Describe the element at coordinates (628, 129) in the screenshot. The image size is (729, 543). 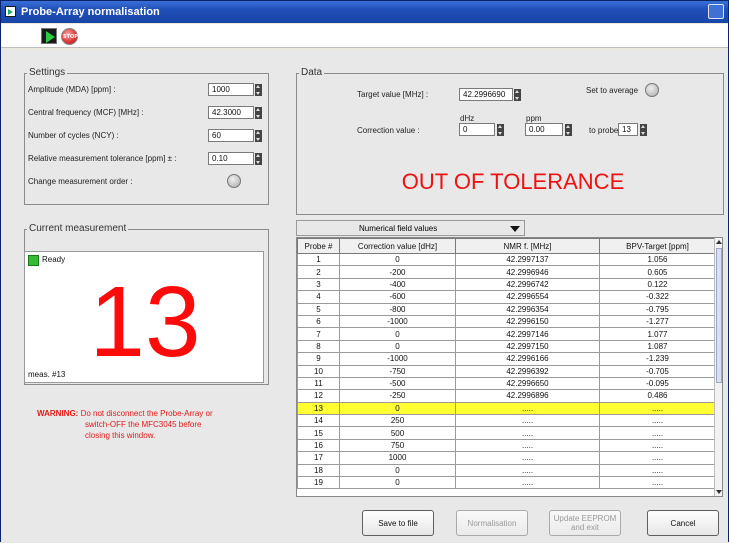
I see `to-probe-field: 13` at that location.